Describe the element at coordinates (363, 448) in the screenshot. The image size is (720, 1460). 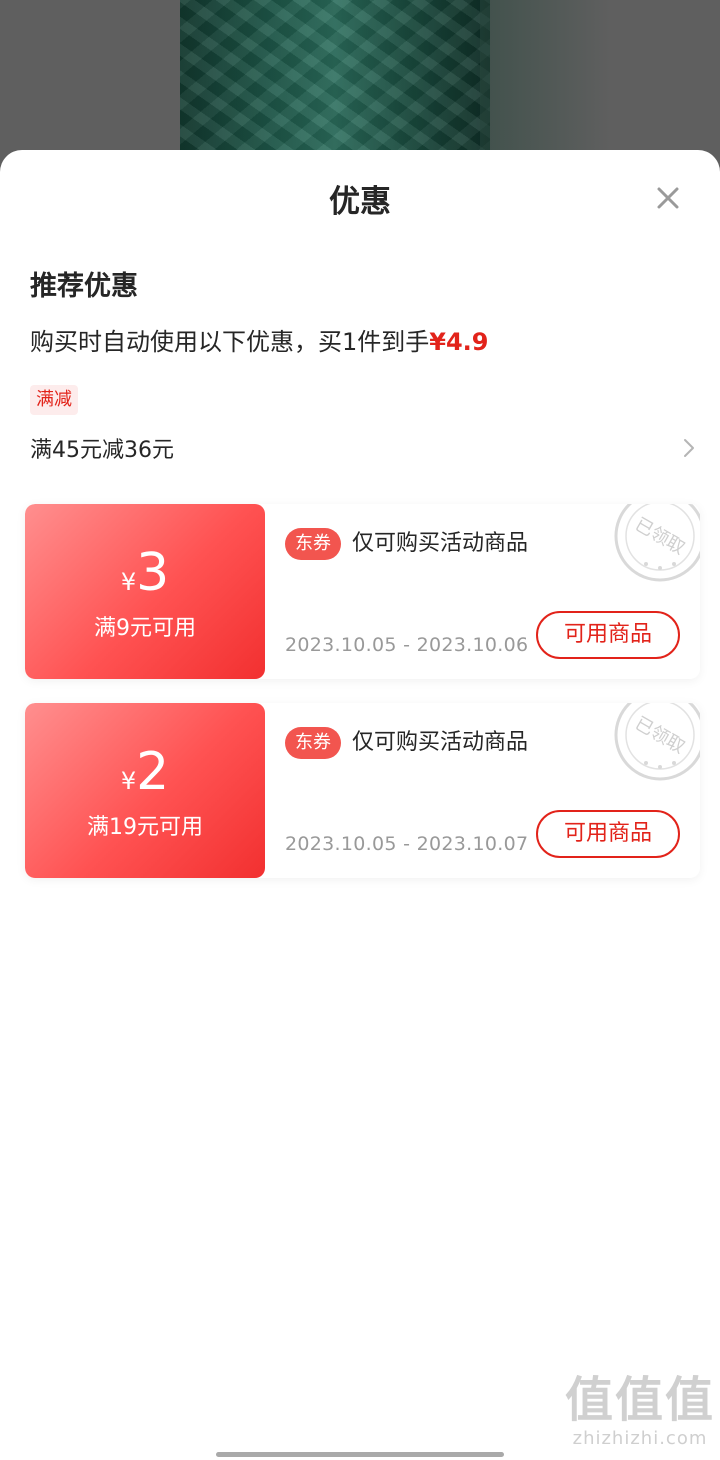
I see `discount-rule-row: 满45元减36元` at that location.